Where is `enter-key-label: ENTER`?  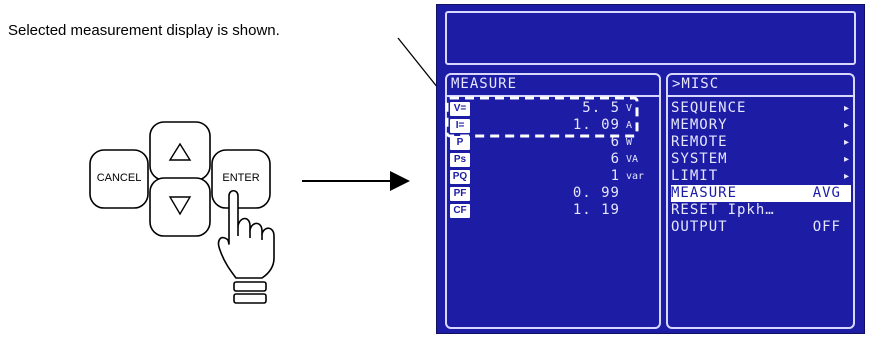 enter-key-label: ENTER is located at coordinates (241, 178).